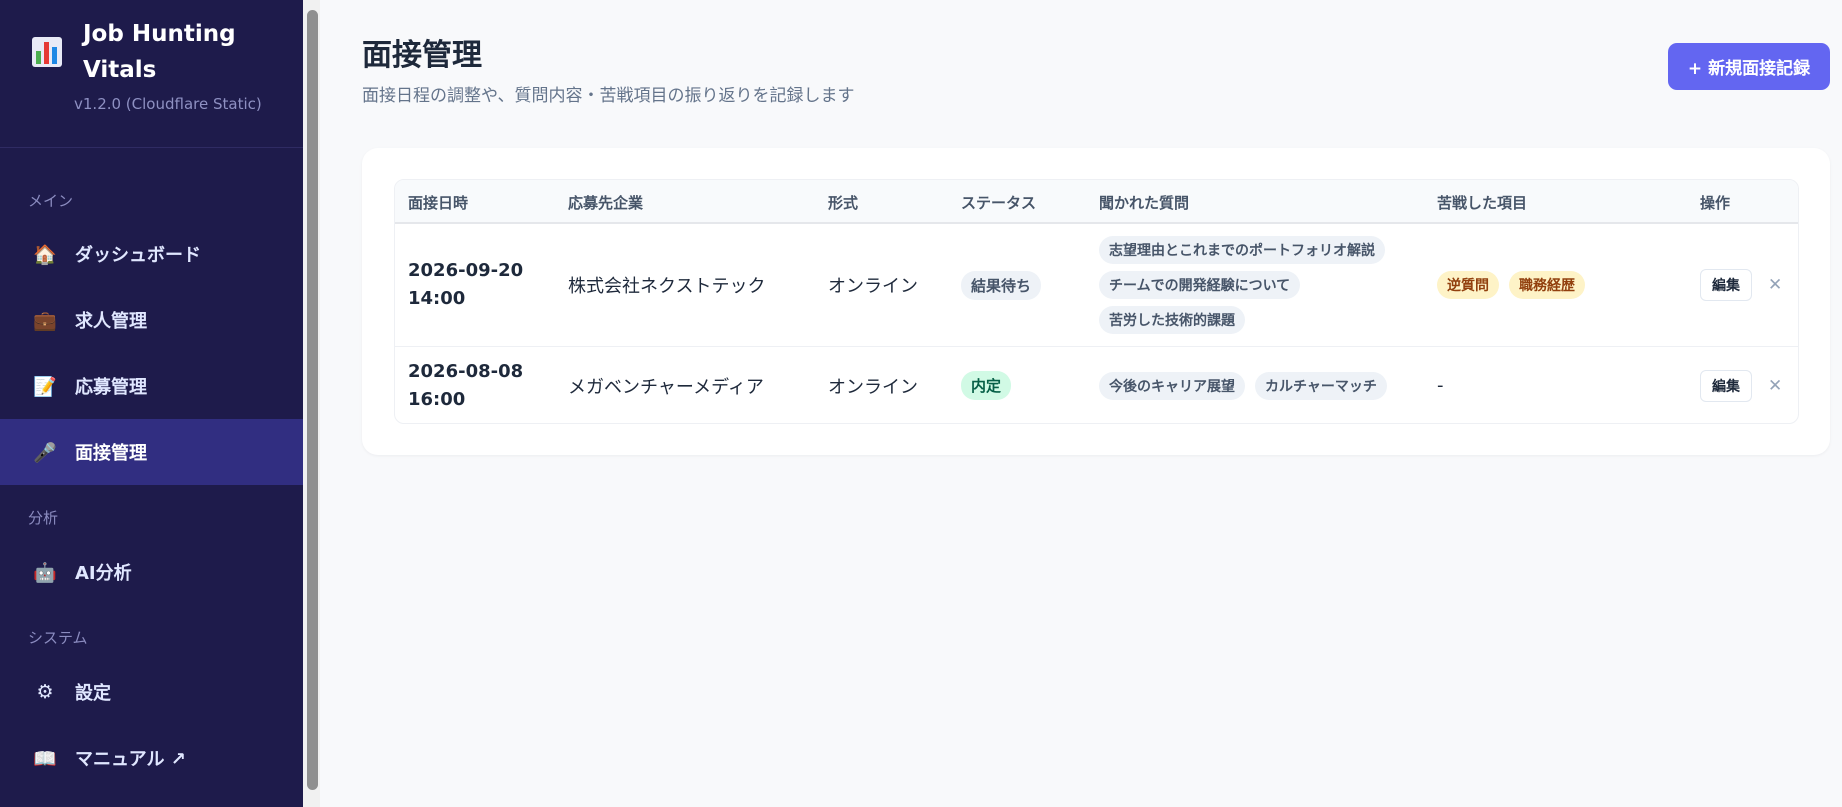  What do you see at coordinates (1096, 202) in the screenshot?
I see `table-header: 面接日時 応募先企業 形式 ステータス 聞かれた質問 苦戦した項目 操作` at bounding box center [1096, 202].